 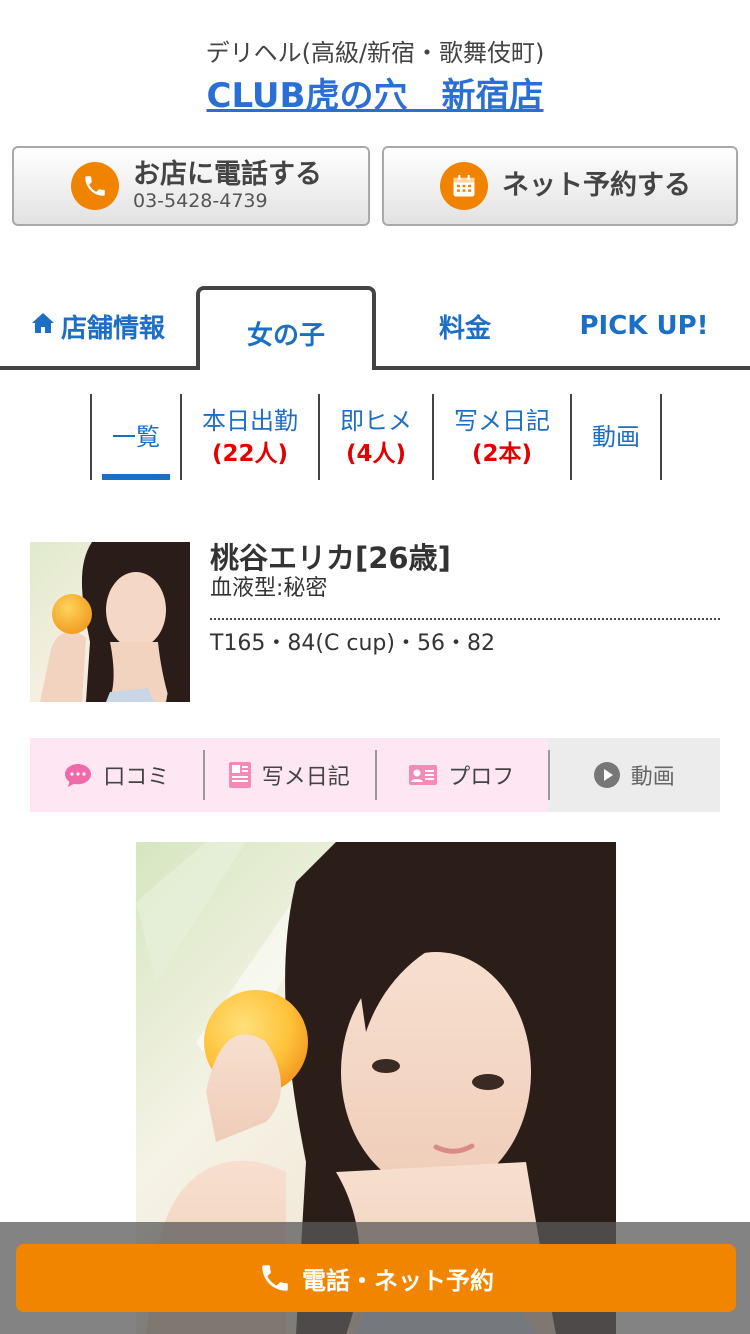 What do you see at coordinates (375, 186) in the screenshot?
I see `cta-row: お店に電話する 03-5428-4739 ネット予約する` at bounding box center [375, 186].